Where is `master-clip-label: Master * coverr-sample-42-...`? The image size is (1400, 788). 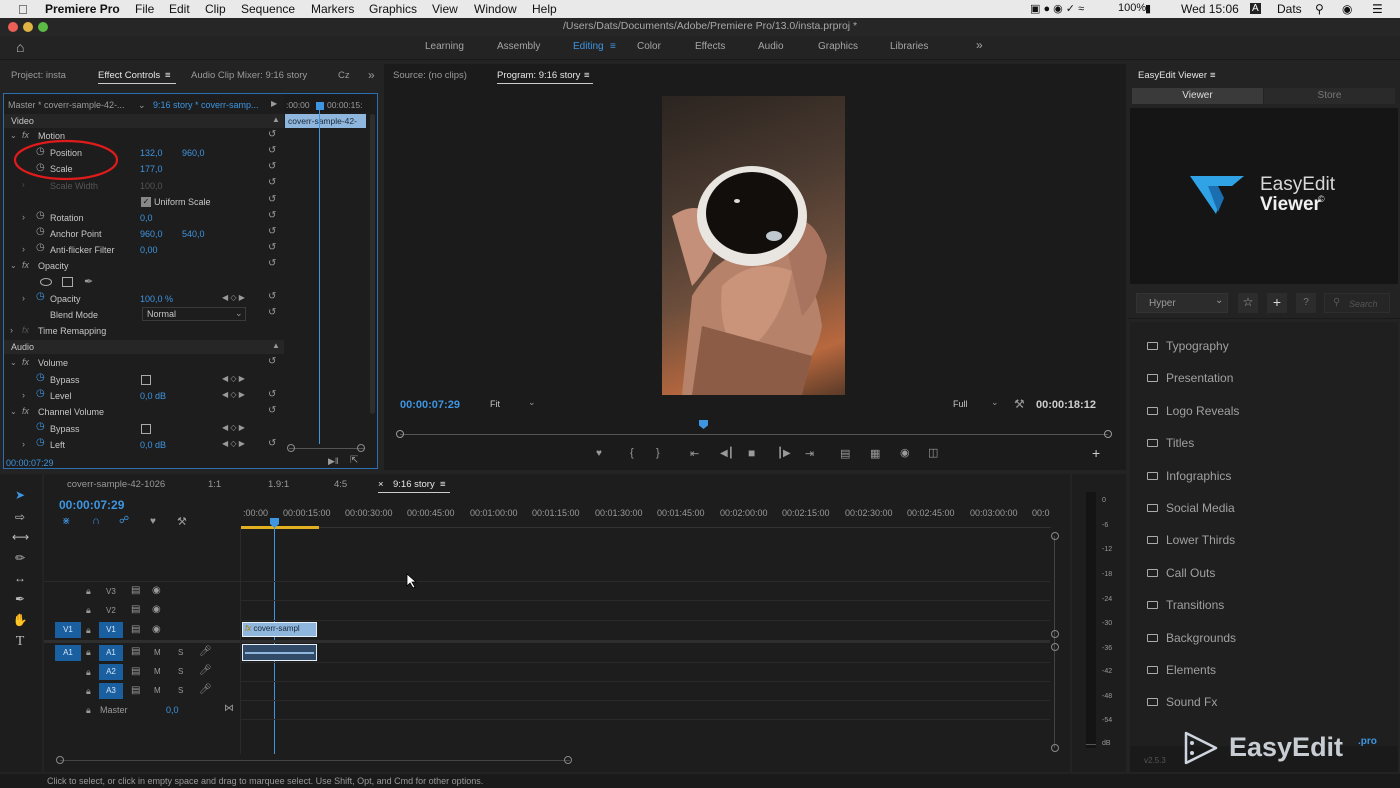 master-clip-label: Master * coverr-sample-42-... is located at coordinates (66, 105).